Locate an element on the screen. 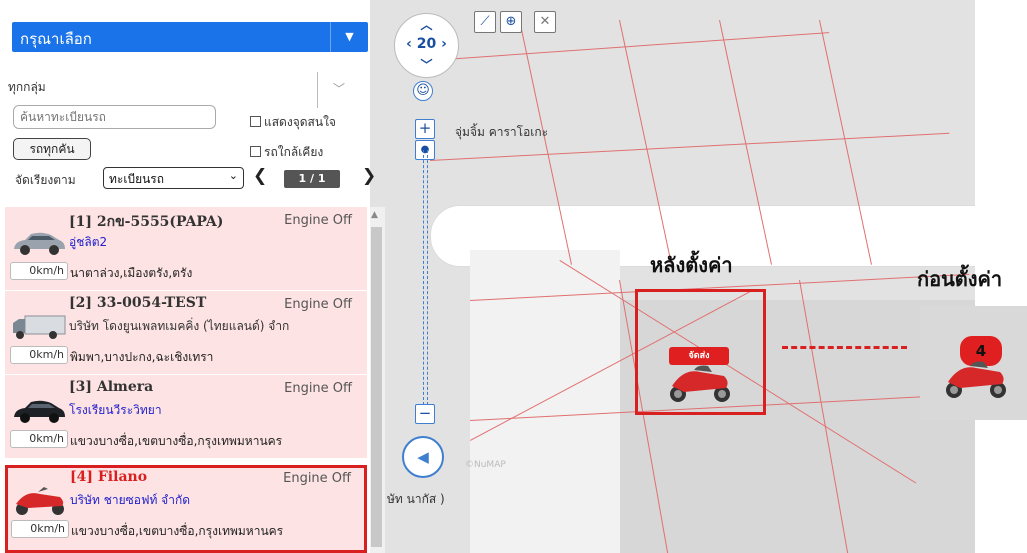  zoom-in-button: + is located at coordinates (425, 129).